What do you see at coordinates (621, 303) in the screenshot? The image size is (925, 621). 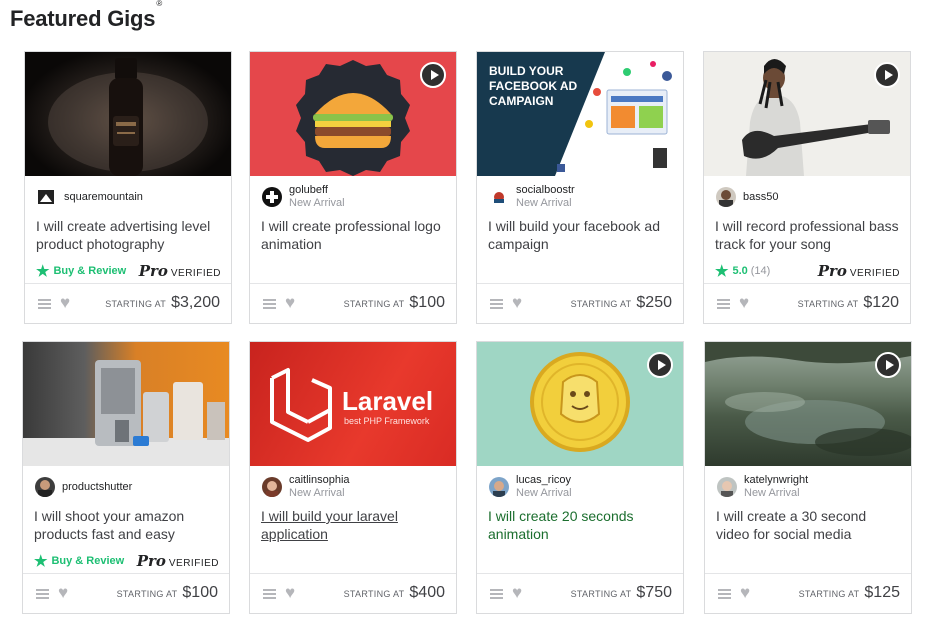 I see `price: STARTING AT $250` at bounding box center [621, 303].